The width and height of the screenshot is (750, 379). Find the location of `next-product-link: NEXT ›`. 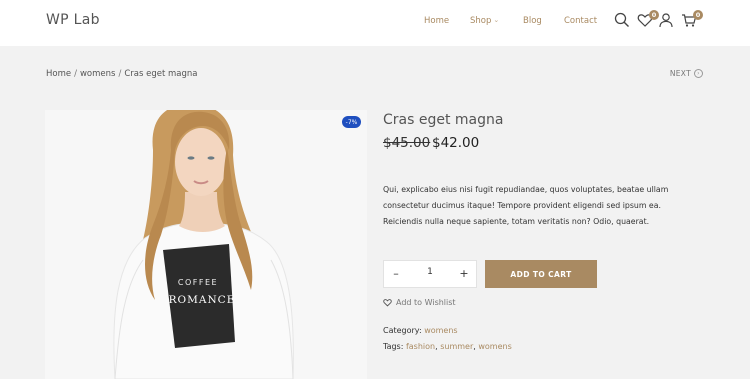

next-product-link: NEXT › is located at coordinates (686, 73).